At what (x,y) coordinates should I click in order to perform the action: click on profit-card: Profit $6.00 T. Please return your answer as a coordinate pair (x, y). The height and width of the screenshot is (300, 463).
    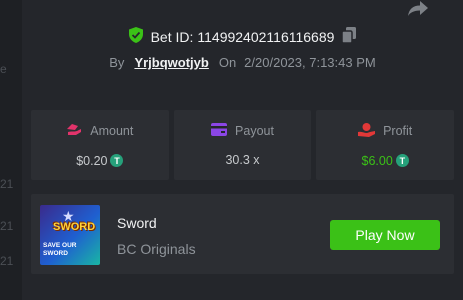
    Looking at the image, I should click on (385, 145).